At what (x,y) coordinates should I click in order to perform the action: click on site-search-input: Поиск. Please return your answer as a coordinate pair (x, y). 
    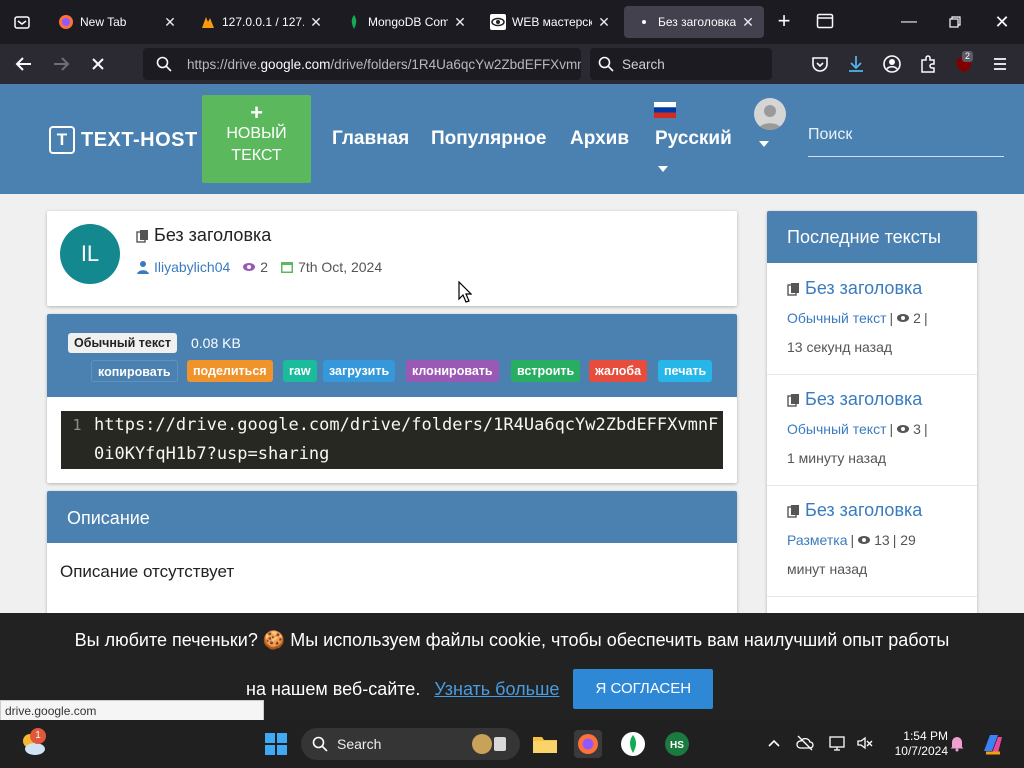
    Looking at the image, I should click on (906, 137).